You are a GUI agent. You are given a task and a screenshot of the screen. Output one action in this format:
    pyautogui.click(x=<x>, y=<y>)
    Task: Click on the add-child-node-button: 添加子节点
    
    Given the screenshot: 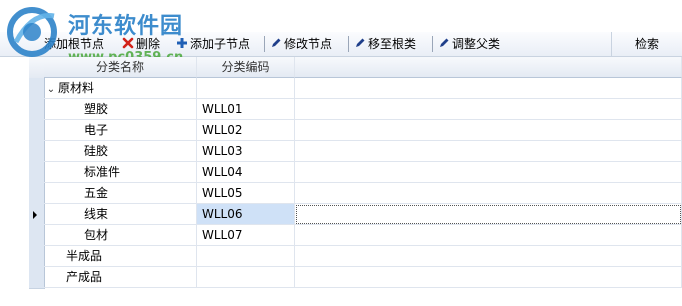 What is the action you would take?
    pyautogui.click(x=213, y=44)
    